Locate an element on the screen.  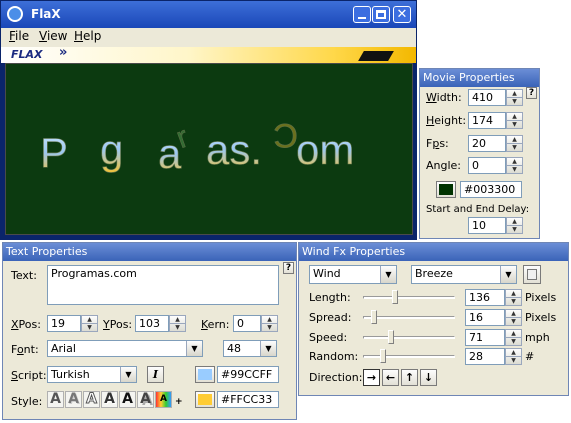
delay-spinner: ▲ ▼ is located at coordinates (514, 225).